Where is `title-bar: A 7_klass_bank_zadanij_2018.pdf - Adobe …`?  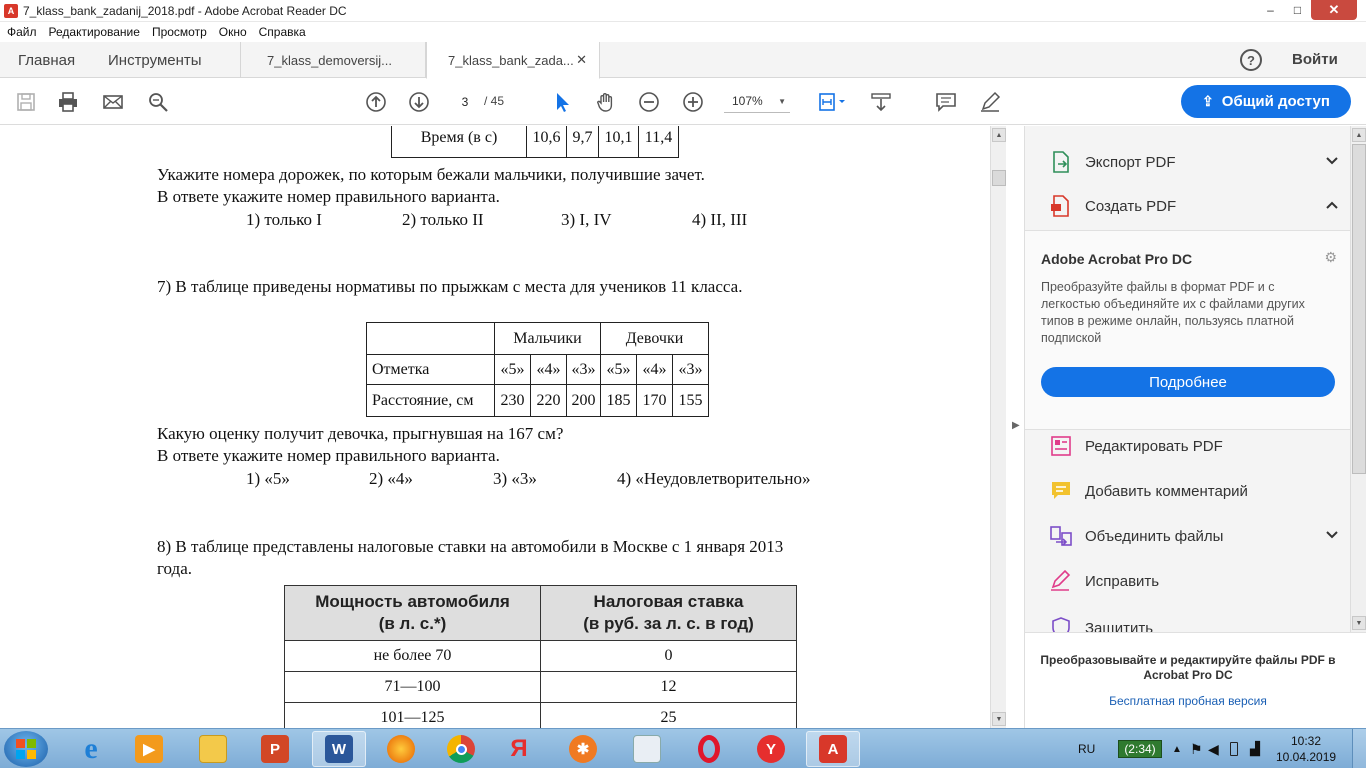
title-bar: A 7_klass_bank_zadanij_2018.pdf - Adobe … is located at coordinates (683, 11).